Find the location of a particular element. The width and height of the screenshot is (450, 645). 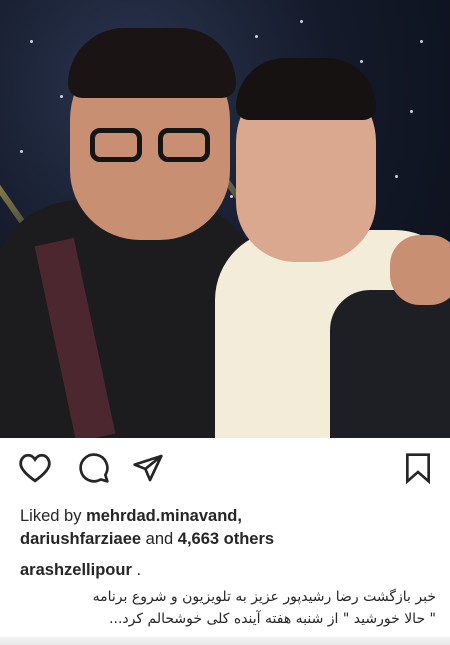

liker-username-link: mehrdad.minavand, is located at coordinates (164, 516).